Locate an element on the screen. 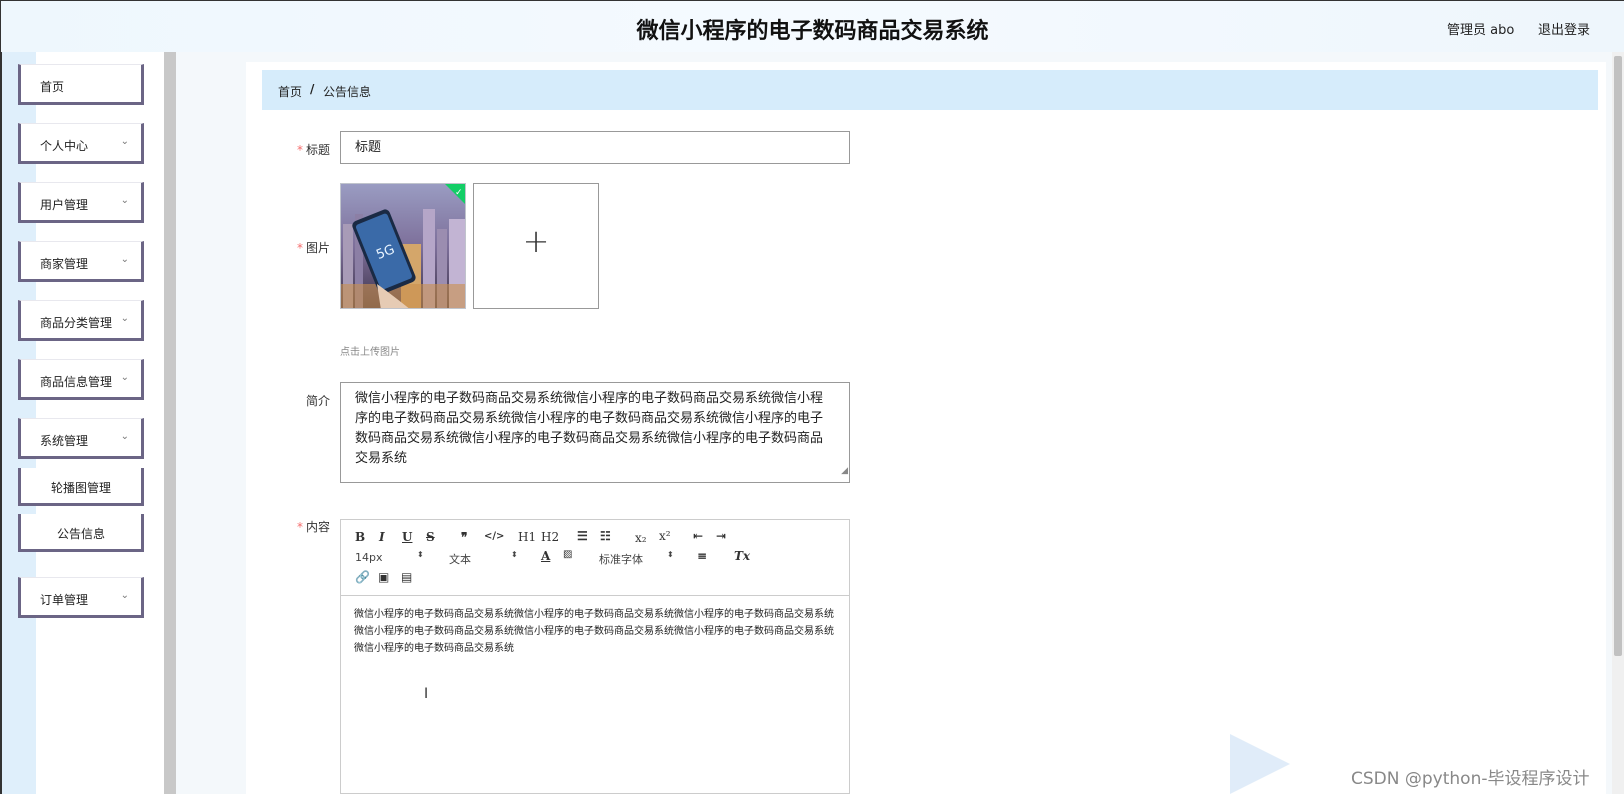 The width and height of the screenshot is (1624, 794). page-scrollbar-thumb is located at coordinates (1618, 356).